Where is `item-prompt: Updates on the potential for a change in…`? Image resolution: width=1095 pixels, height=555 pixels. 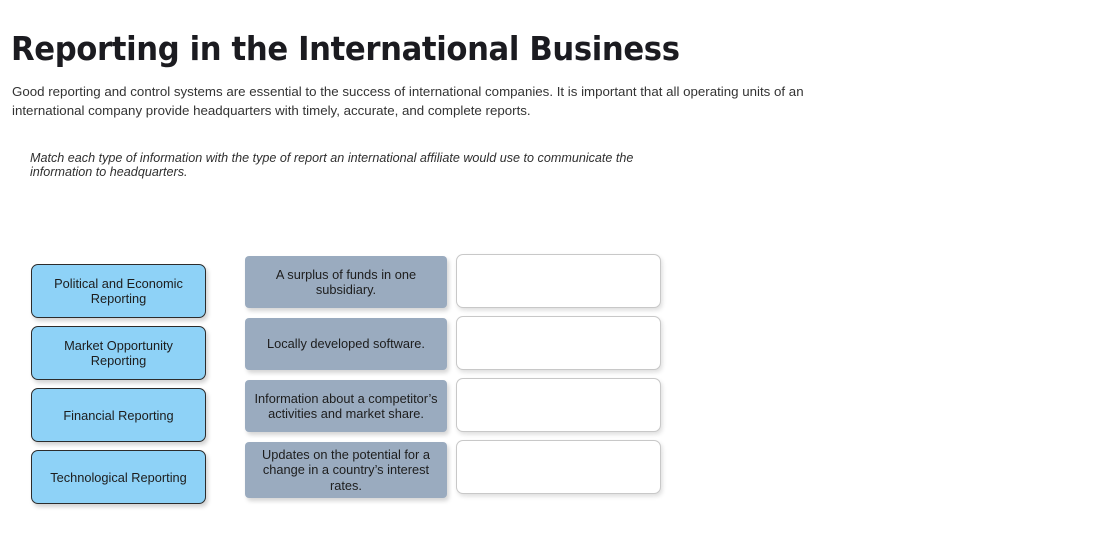 item-prompt: Updates on the potential for a change in… is located at coordinates (346, 470).